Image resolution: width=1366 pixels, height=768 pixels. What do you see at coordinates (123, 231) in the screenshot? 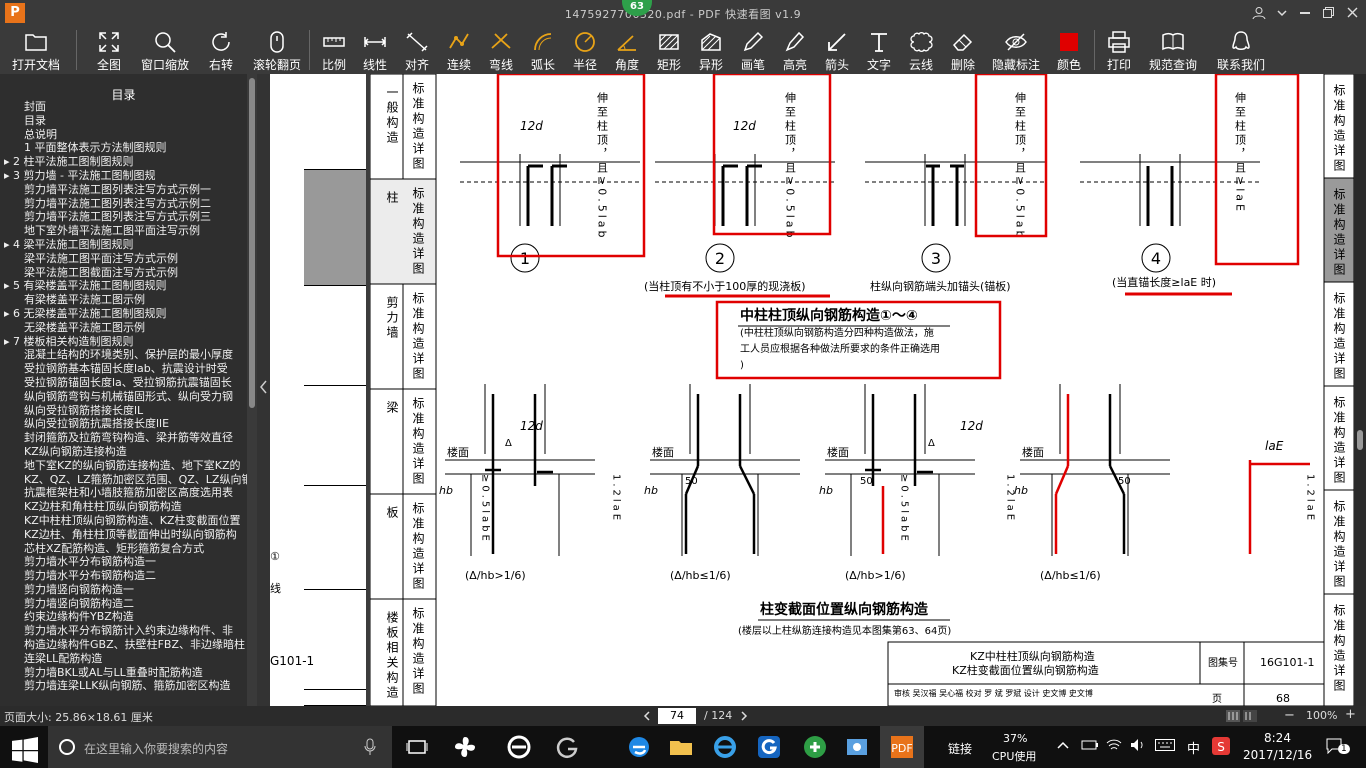
I see `toc-item: 地下室外墙平法施工图平面注写示例` at bounding box center [123, 231].